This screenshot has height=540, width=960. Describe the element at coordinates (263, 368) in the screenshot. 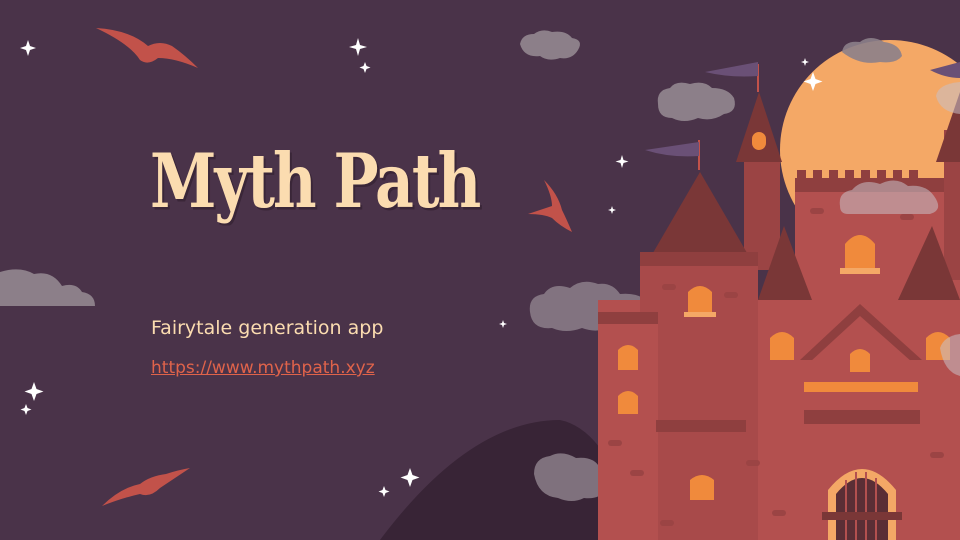

I see `website-link: https://www.mythpath.xyz` at that location.